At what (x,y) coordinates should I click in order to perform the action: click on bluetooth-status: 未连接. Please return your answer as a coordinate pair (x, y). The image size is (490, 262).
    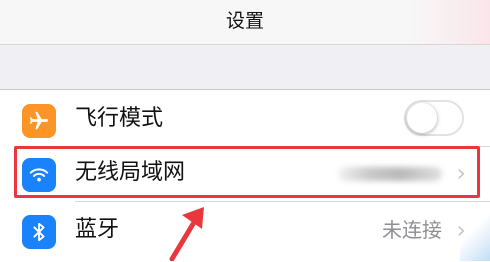
    Looking at the image, I should click on (412, 230).